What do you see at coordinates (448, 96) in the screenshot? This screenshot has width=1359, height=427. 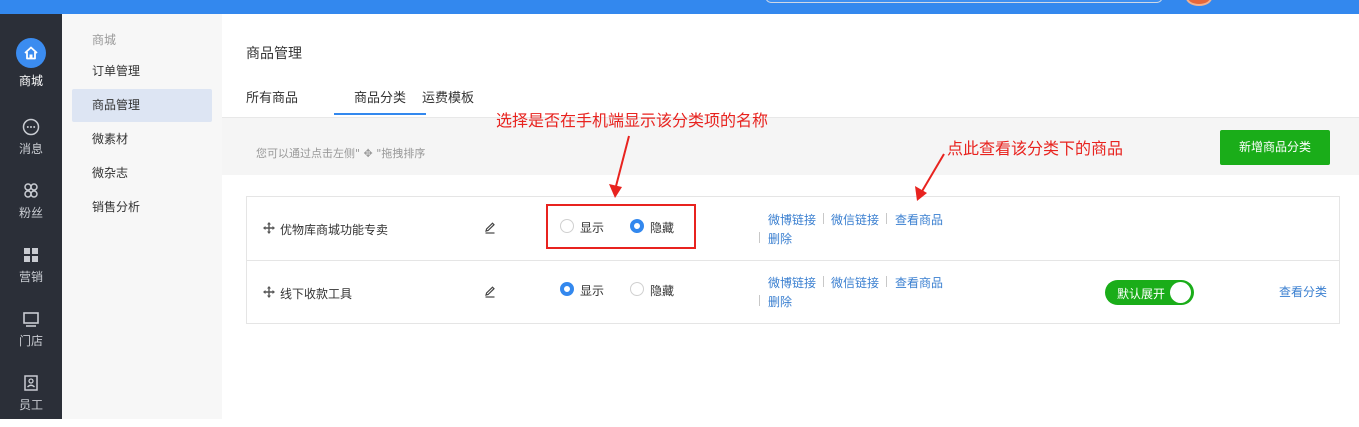 I see `tab-shipping-templates: 运费模板` at bounding box center [448, 96].